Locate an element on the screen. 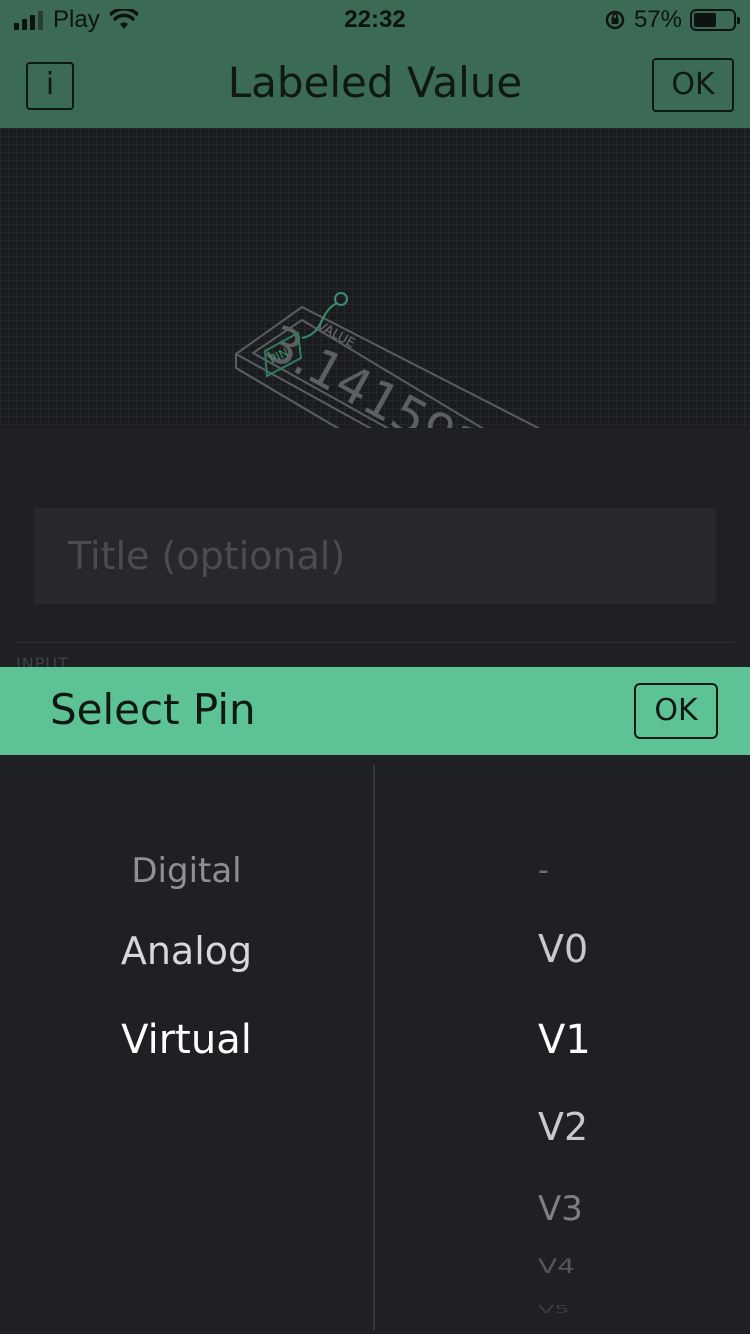 Image resolution: width=750 pixels, height=1334 pixels. pin-option-v4: V4 is located at coordinates (562, 1266).